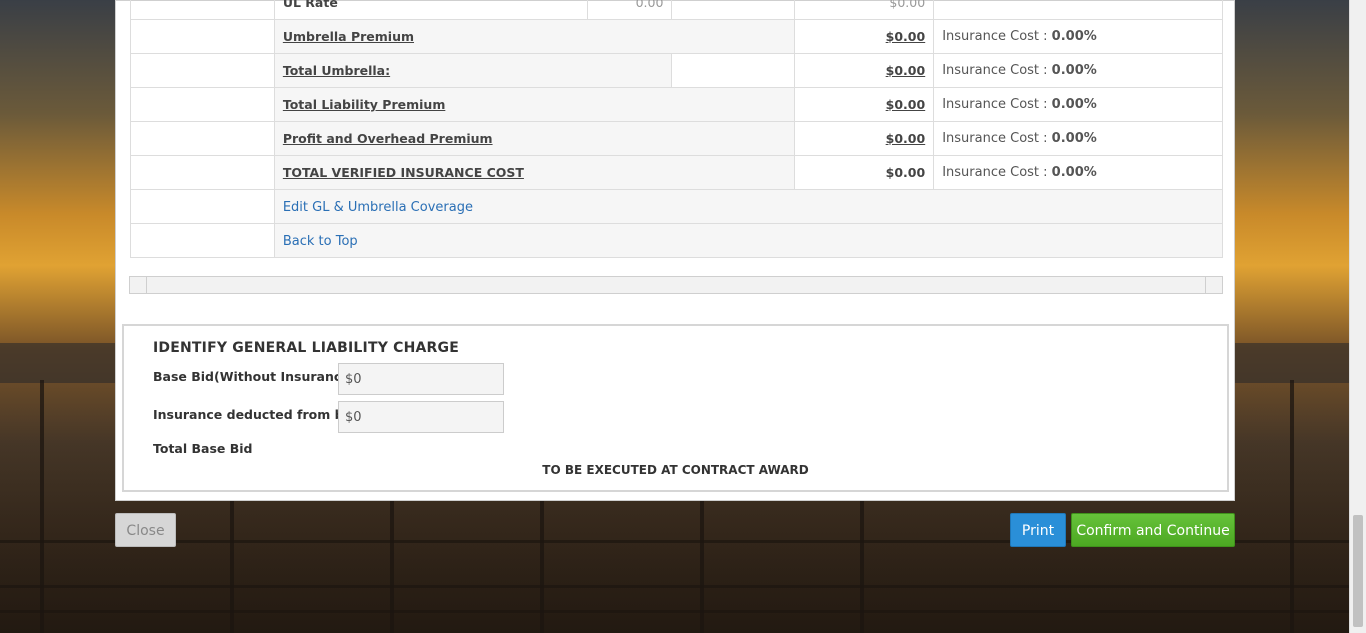 The height and width of the screenshot is (633, 1366). What do you see at coordinates (534, 104) in the screenshot?
I see `total-liability-label: Total Liability Premium` at bounding box center [534, 104].